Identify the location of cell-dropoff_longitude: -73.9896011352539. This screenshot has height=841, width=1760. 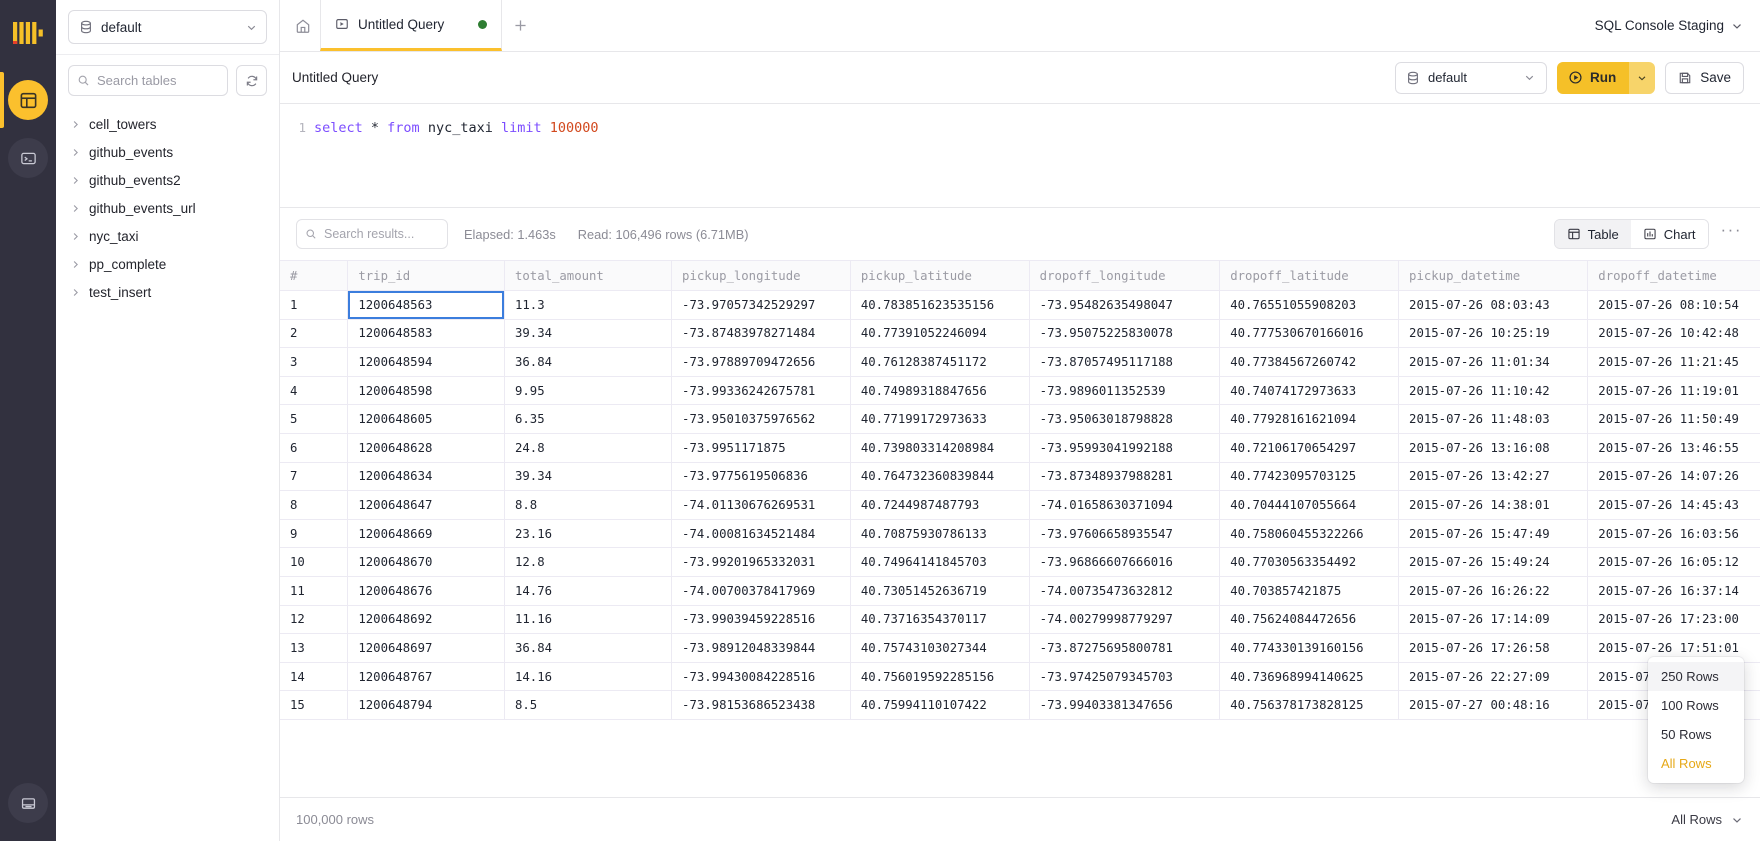
(1125, 391).